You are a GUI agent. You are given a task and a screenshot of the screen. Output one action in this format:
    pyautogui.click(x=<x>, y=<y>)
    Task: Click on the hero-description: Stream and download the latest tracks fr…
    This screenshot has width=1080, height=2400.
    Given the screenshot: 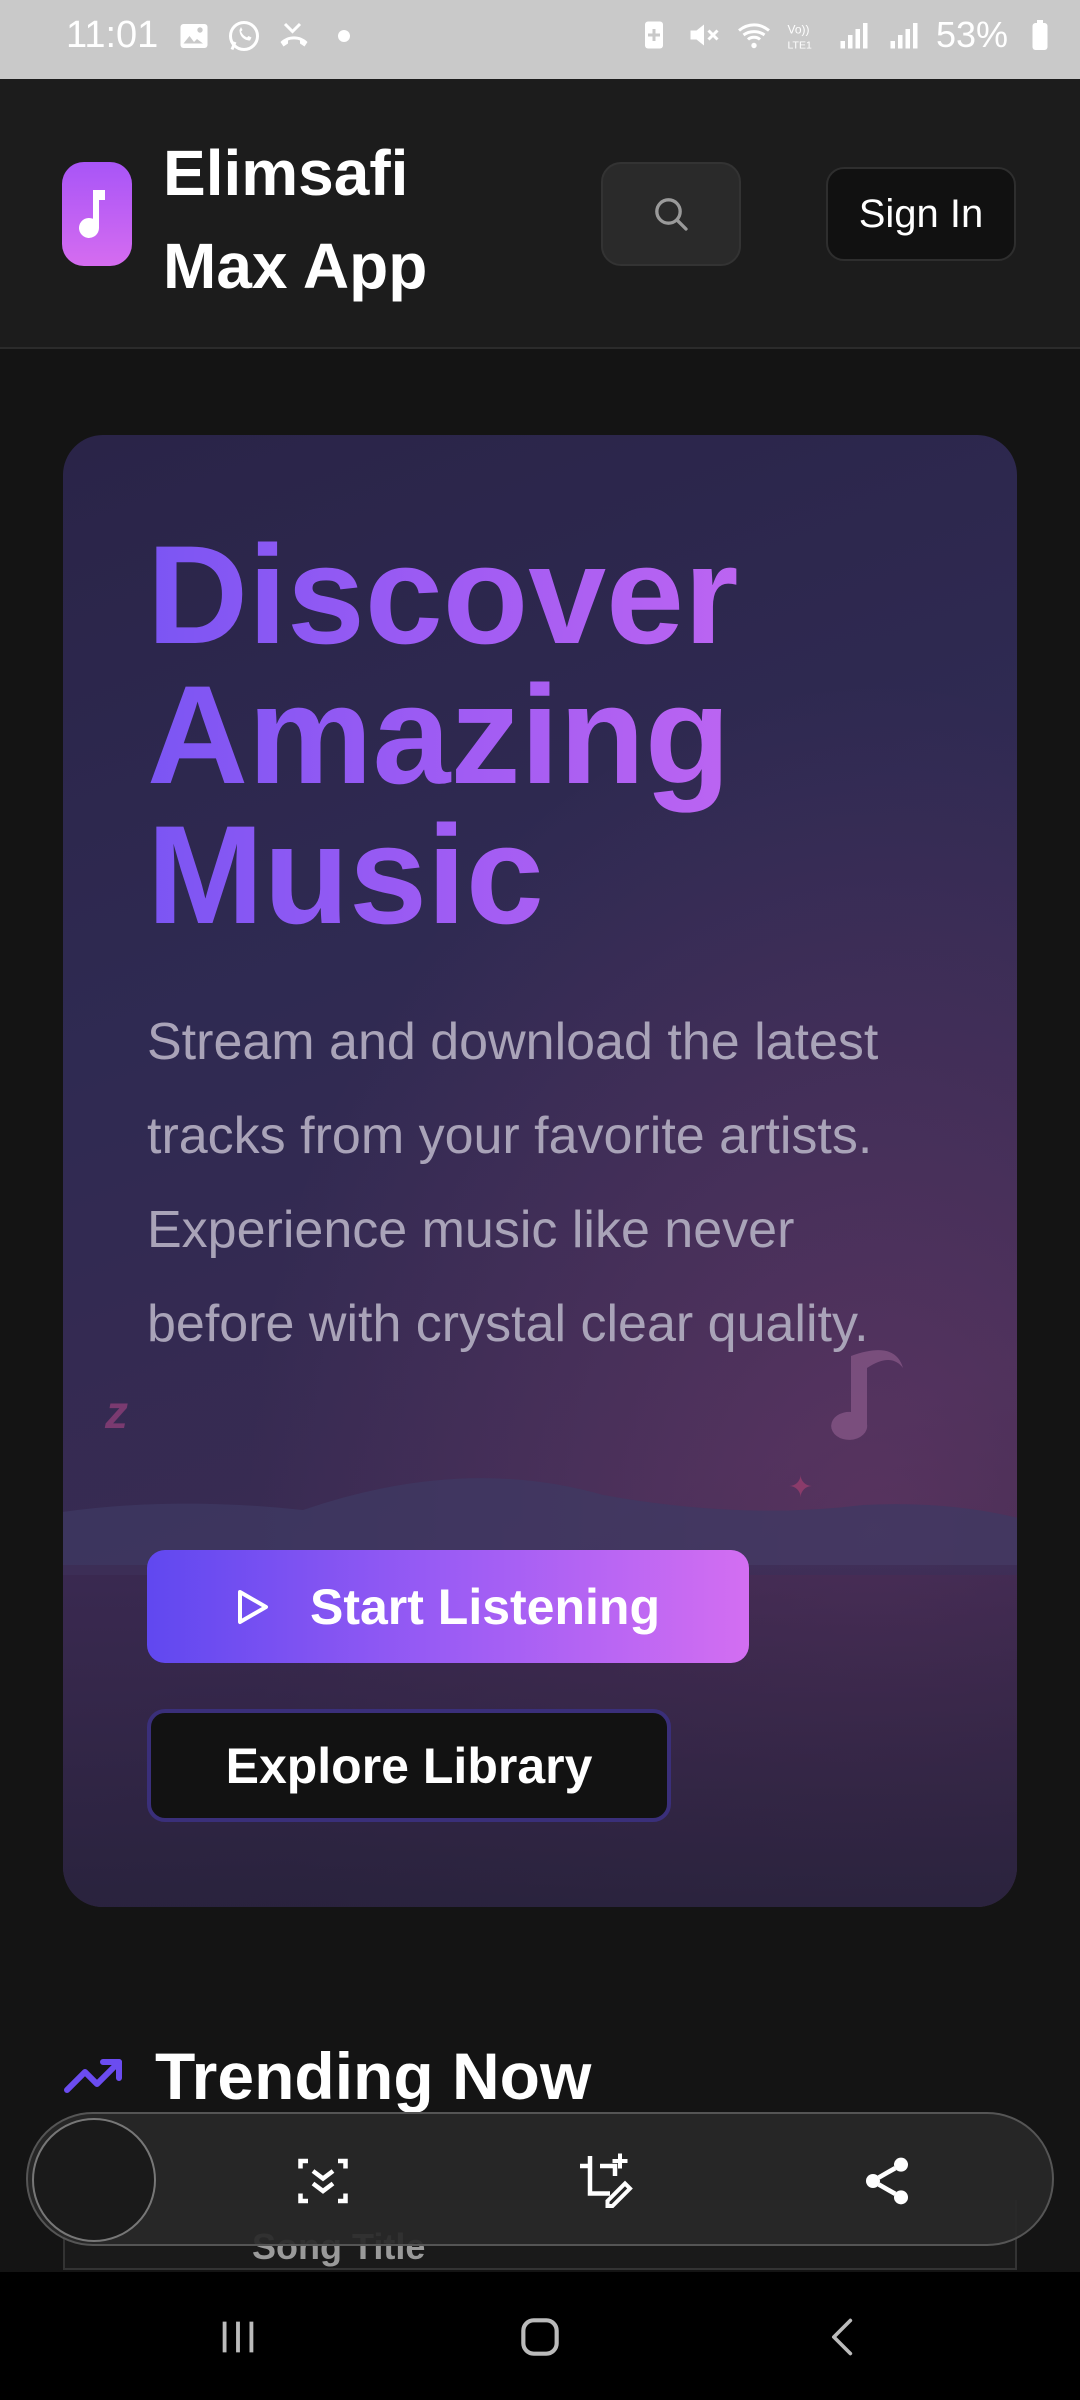 What is the action you would take?
    pyautogui.click(x=513, y=1183)
    